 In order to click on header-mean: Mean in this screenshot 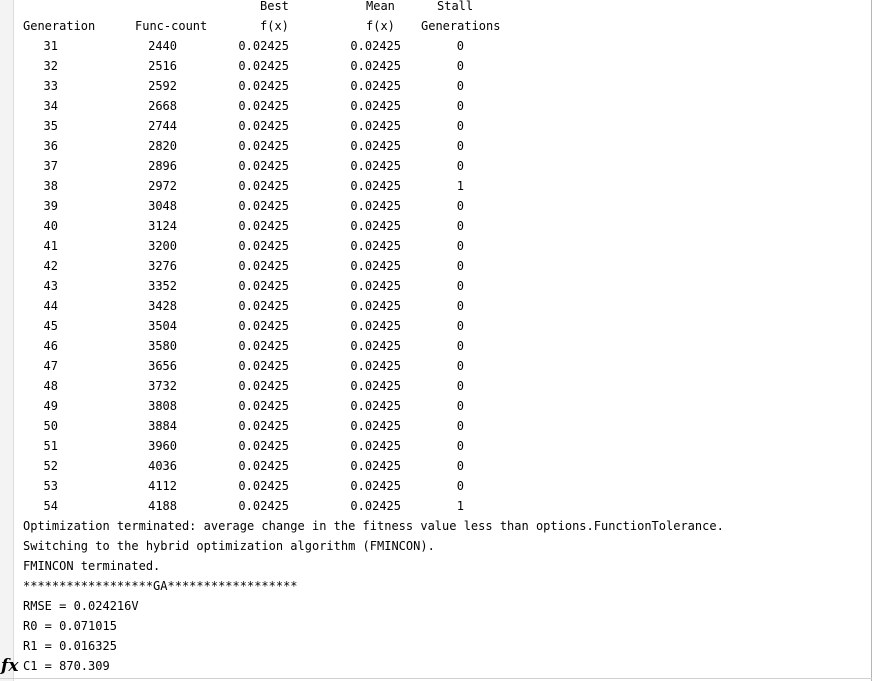, I will do `click(380, 6)`.